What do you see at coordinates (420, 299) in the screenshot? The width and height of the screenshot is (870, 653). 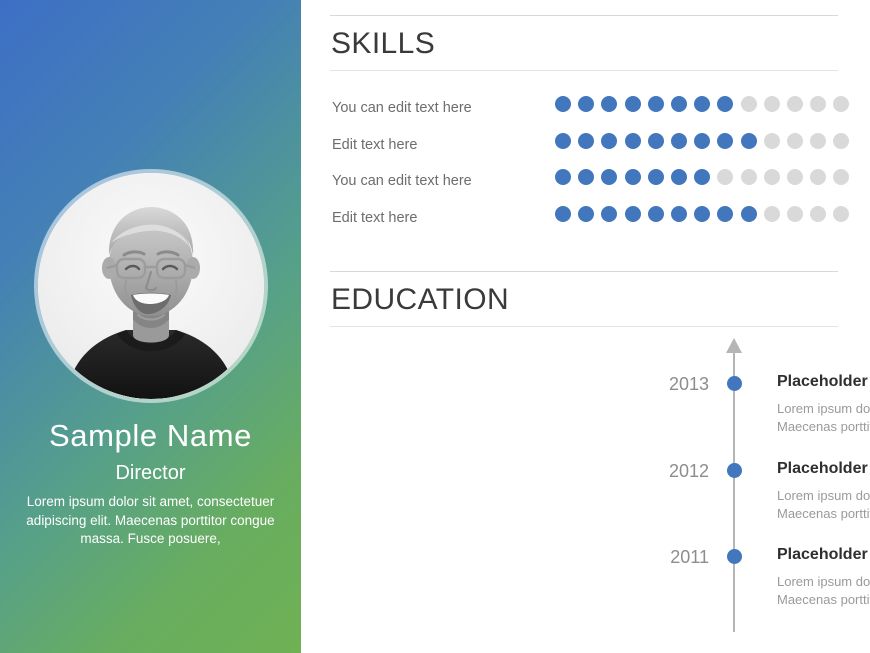 I see `education-heading: EDUCATION` at bounding box center [420, 299].